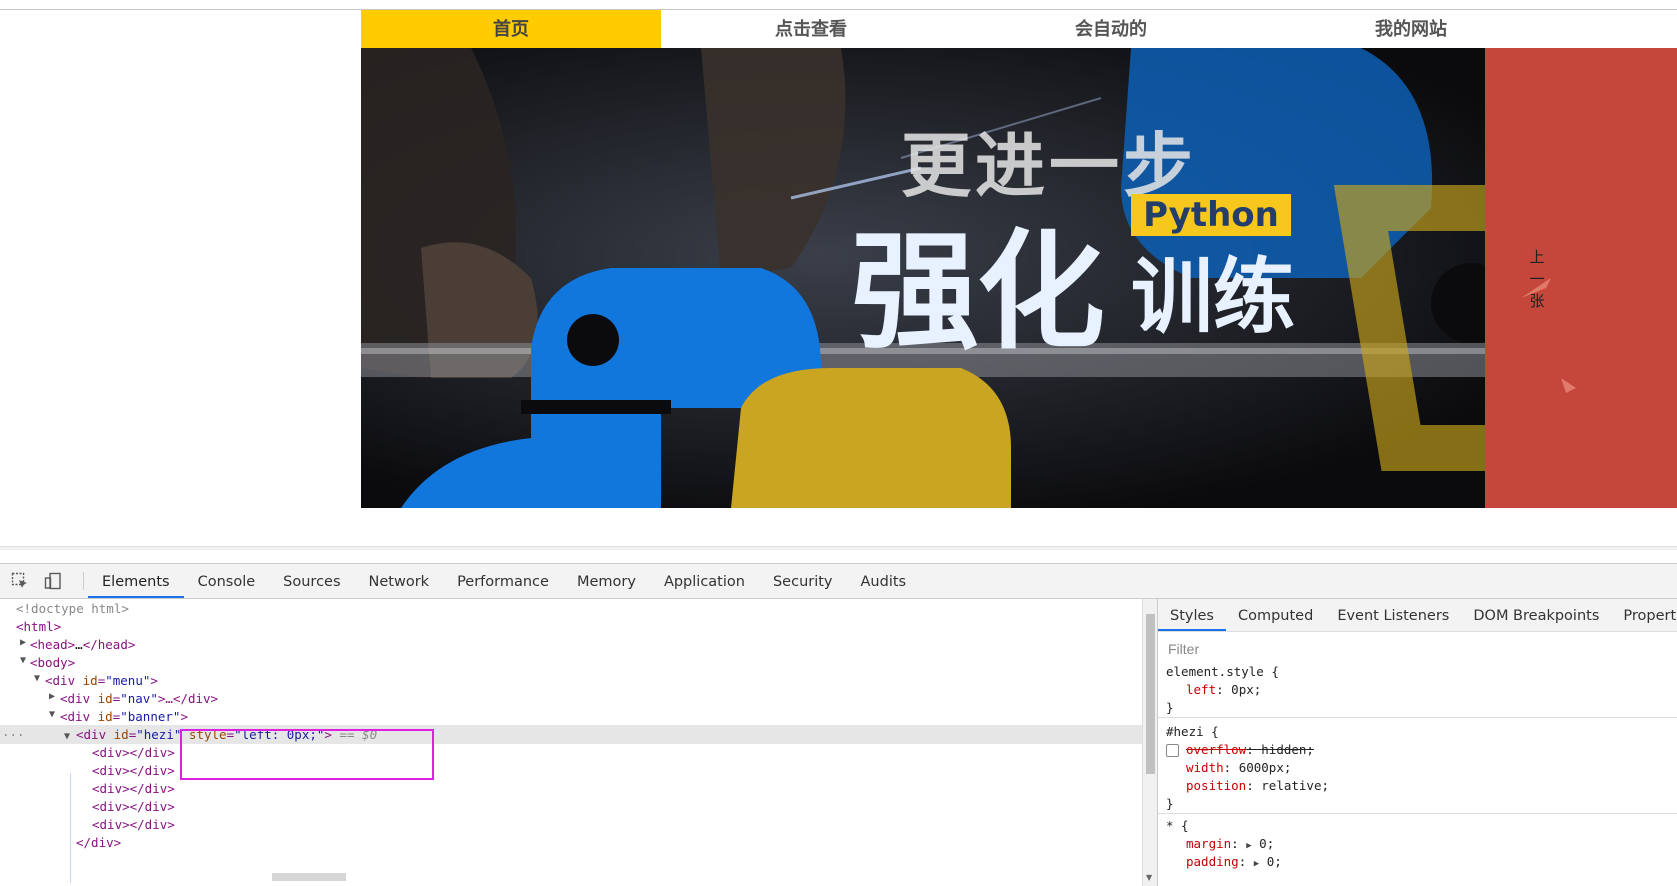 This screenshot has width=1677, height=886. Describe the element at coordinates (811, 29) in the screenshot. I see `nav-item-click-view: 点击查看` at that location.